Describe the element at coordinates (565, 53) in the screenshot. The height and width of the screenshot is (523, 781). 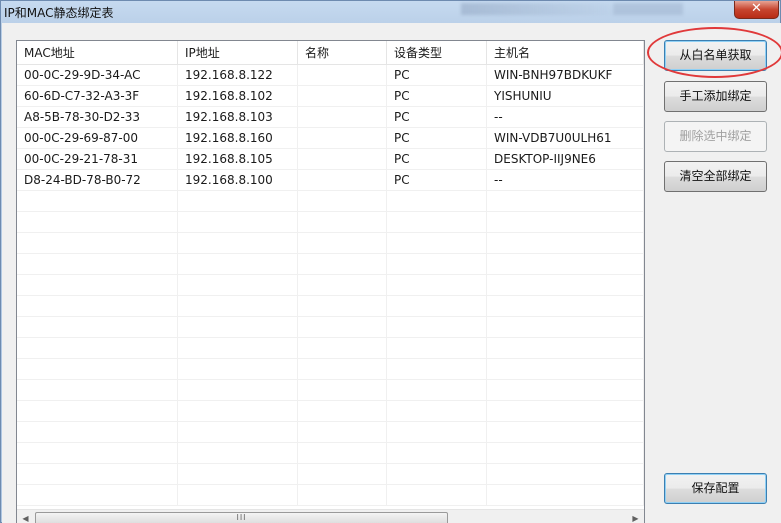
I see `column-header-hostname: 主机名` at that location.